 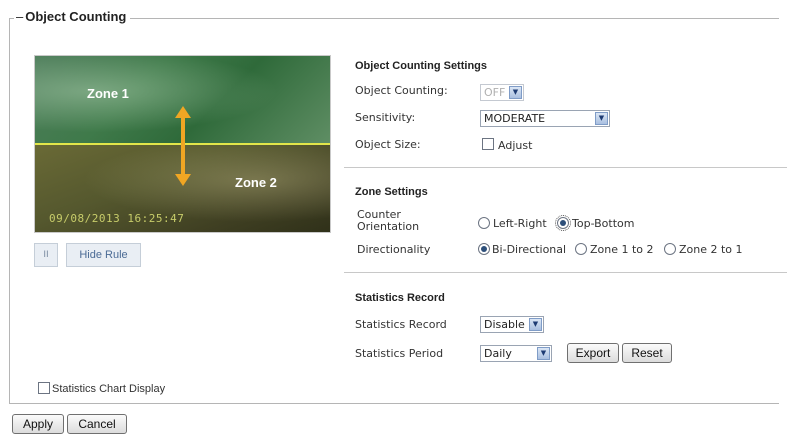 What do you see at coordinates (515, 118) in the screenshot?
I see `sensitivity-value: MODERATE` at bounding box center [515, 118].